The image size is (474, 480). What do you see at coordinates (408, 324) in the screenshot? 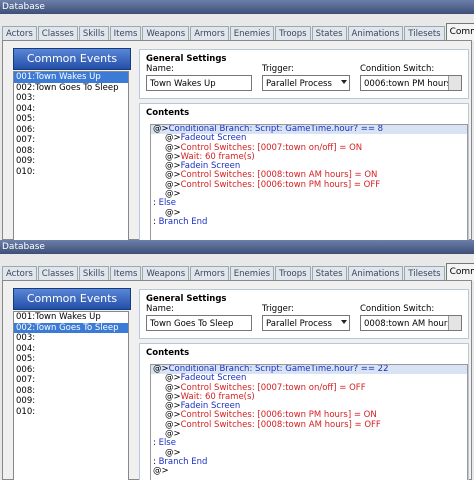
I see `condition-switch-value: 0008:town AM hours` at bounding box center [408, 324].